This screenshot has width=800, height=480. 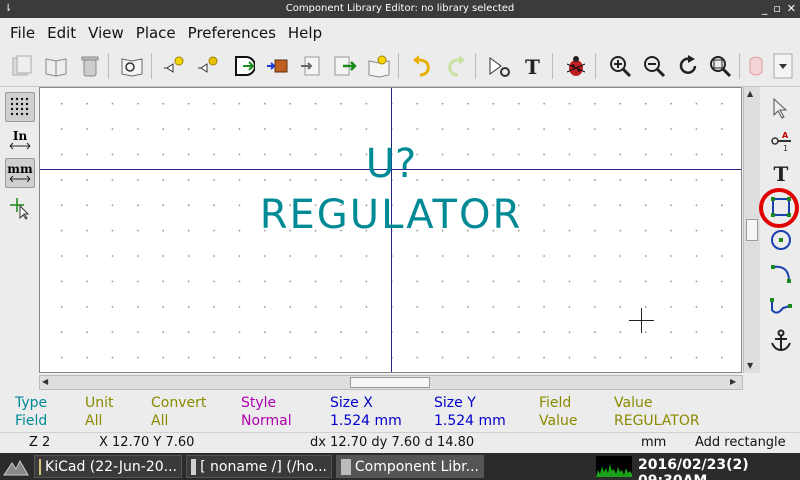 What do you see at coordinates (232, 33) in the screenshot?
I see `menu-preferences: Preferences` at bounding box center [232, 33].